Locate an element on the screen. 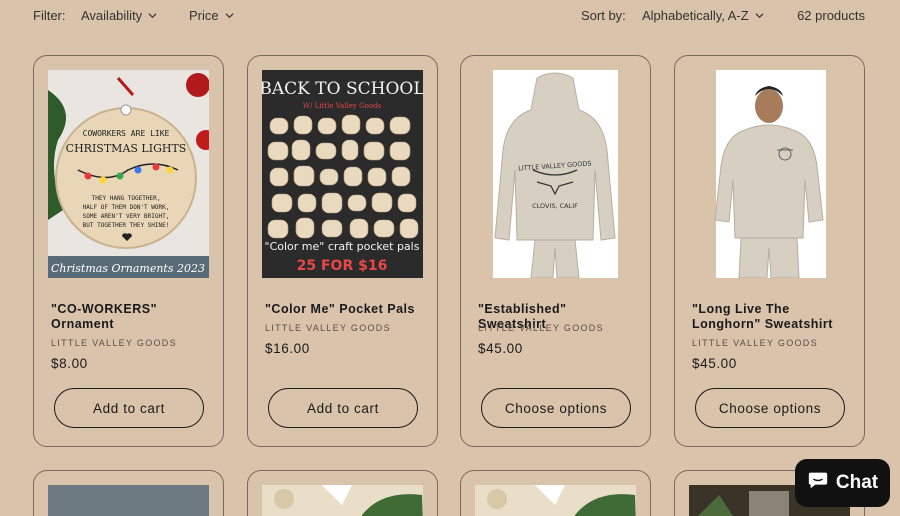 The width and height of the screenshot is (900, 516). image-line2: CHRISTMAS LIGHTS is located at coordinates (126, 148).